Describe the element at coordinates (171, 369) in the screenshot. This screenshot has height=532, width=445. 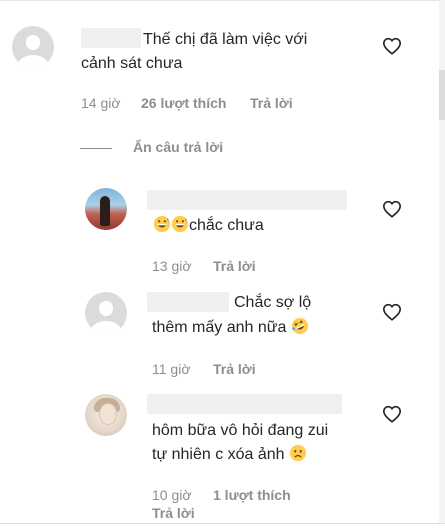
I see `reply-time: 11 giờ` at that location.